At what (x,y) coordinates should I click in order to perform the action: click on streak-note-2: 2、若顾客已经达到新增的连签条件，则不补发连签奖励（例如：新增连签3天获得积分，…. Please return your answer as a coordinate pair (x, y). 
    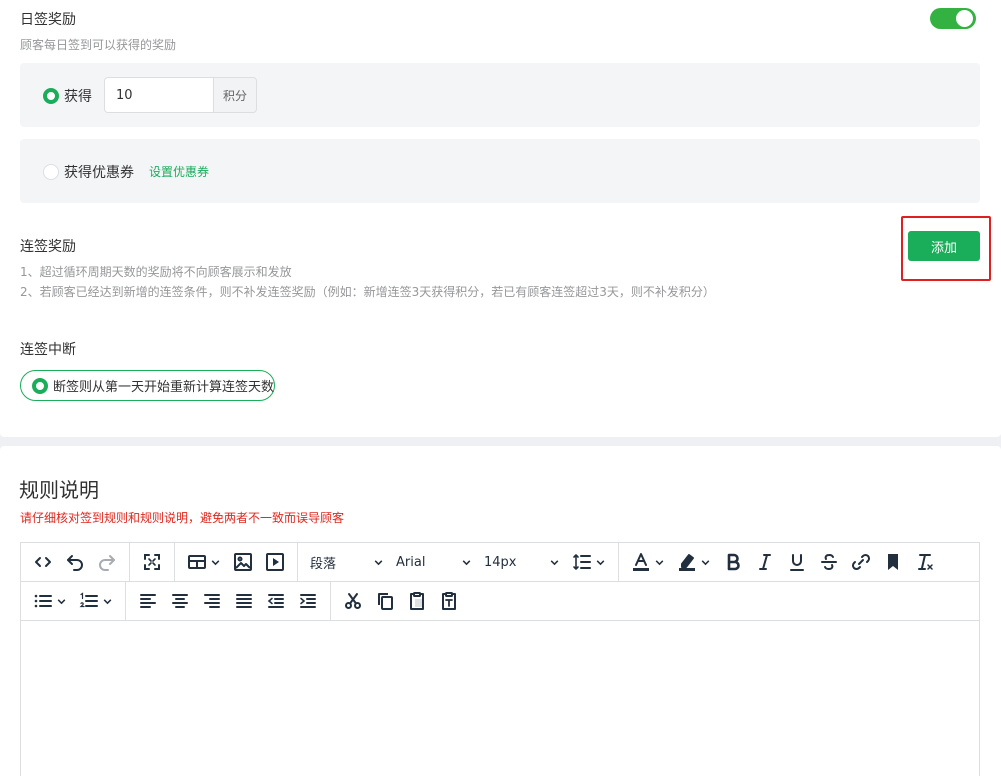
    Looking at the image, I should click on (367, 292).